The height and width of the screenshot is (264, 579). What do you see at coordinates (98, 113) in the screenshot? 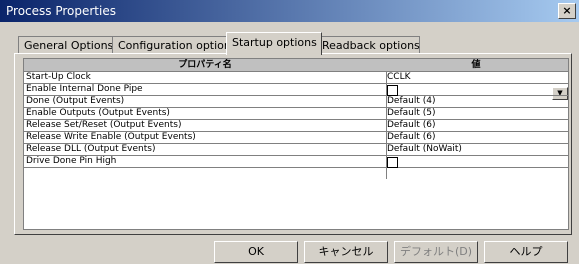
I see `property-name: Enable Outputs (Output Events)` at bounding box center [98, 113].